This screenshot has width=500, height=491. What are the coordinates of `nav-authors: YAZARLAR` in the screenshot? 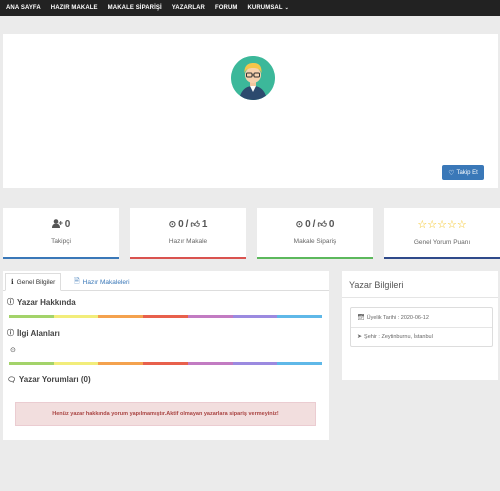 It's located at (188, 8).